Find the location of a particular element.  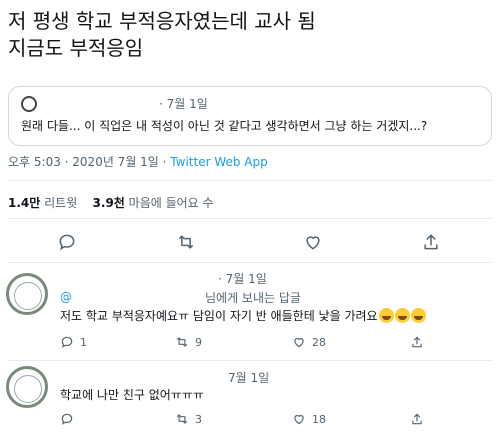

share-button is located at coordinates (431, 242).